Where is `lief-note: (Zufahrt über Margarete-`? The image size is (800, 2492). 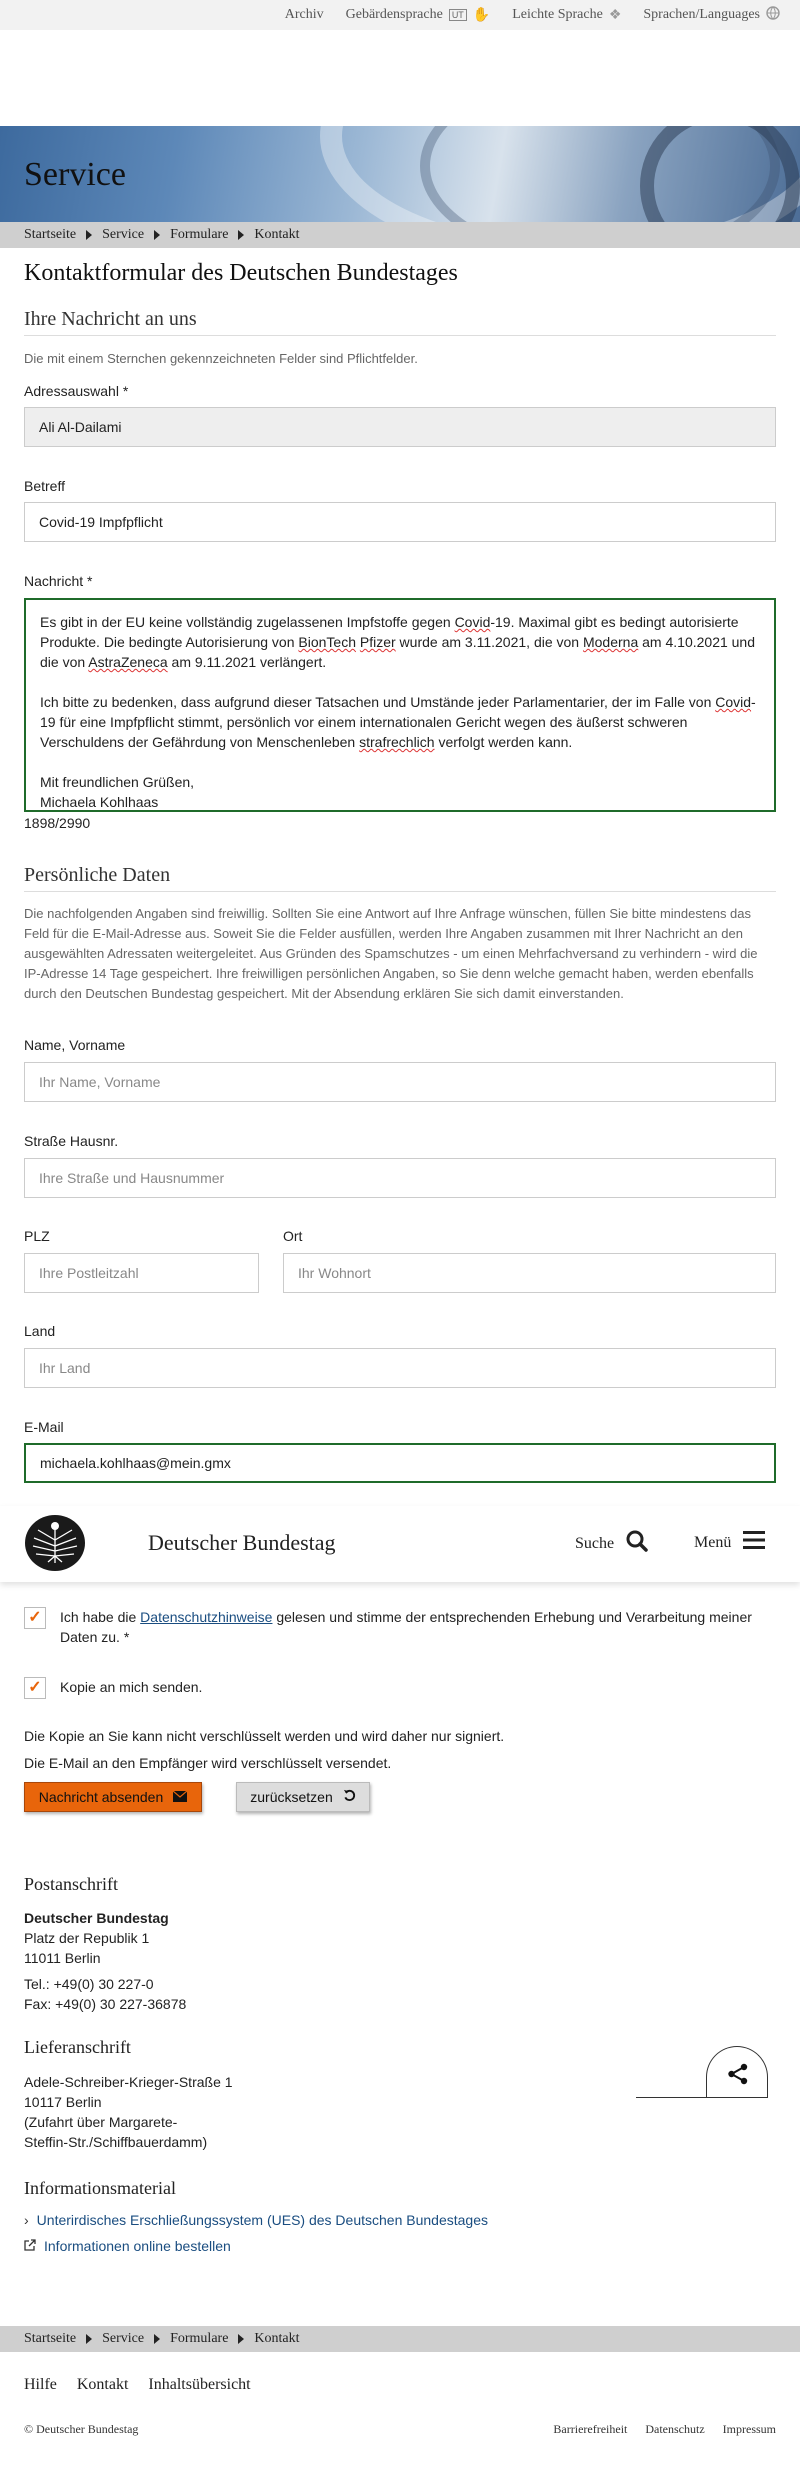
lief-note: (Zufahrt über Margarete- is located at coordinates (101, 2122).